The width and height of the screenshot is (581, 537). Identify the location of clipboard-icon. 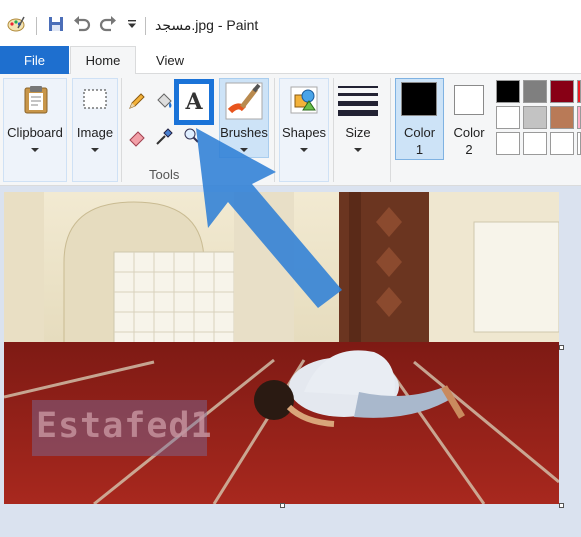
(36, 100).